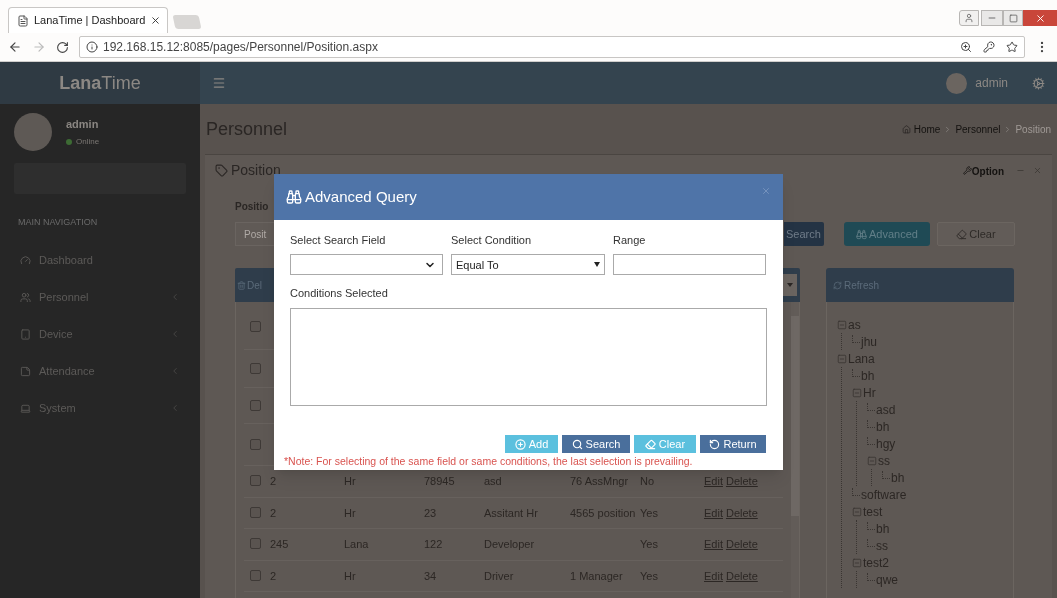 This screenshot has width=1057, height=598. What do you see at coordinates (492, 240) in the screenshot?
I see `field-label: Select Condition` at bounding box center [492, 240].